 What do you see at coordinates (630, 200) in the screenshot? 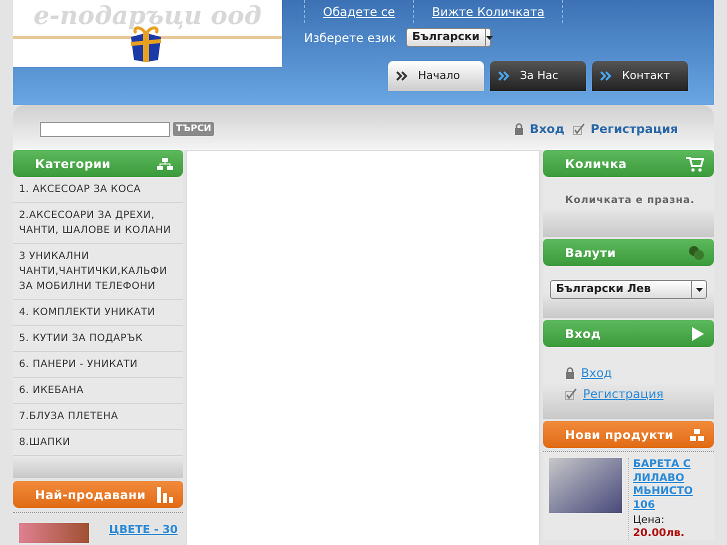
I see `cart-empty-text: Количката е празна.` at bounding box center [630, 200].